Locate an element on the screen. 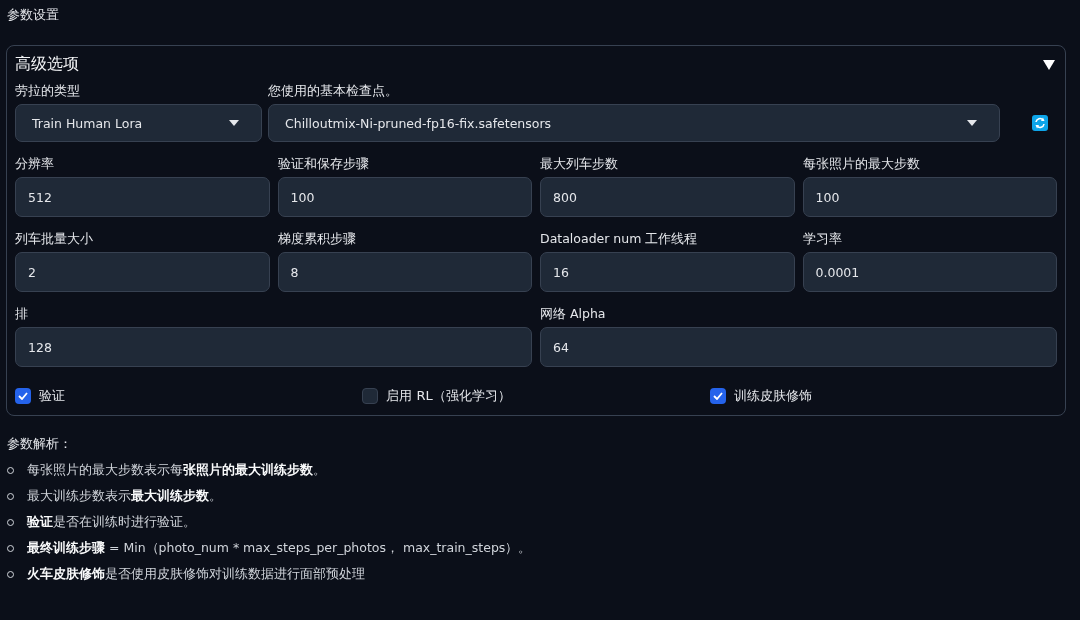  number-field: 2 is located at coordinates (142, 272).